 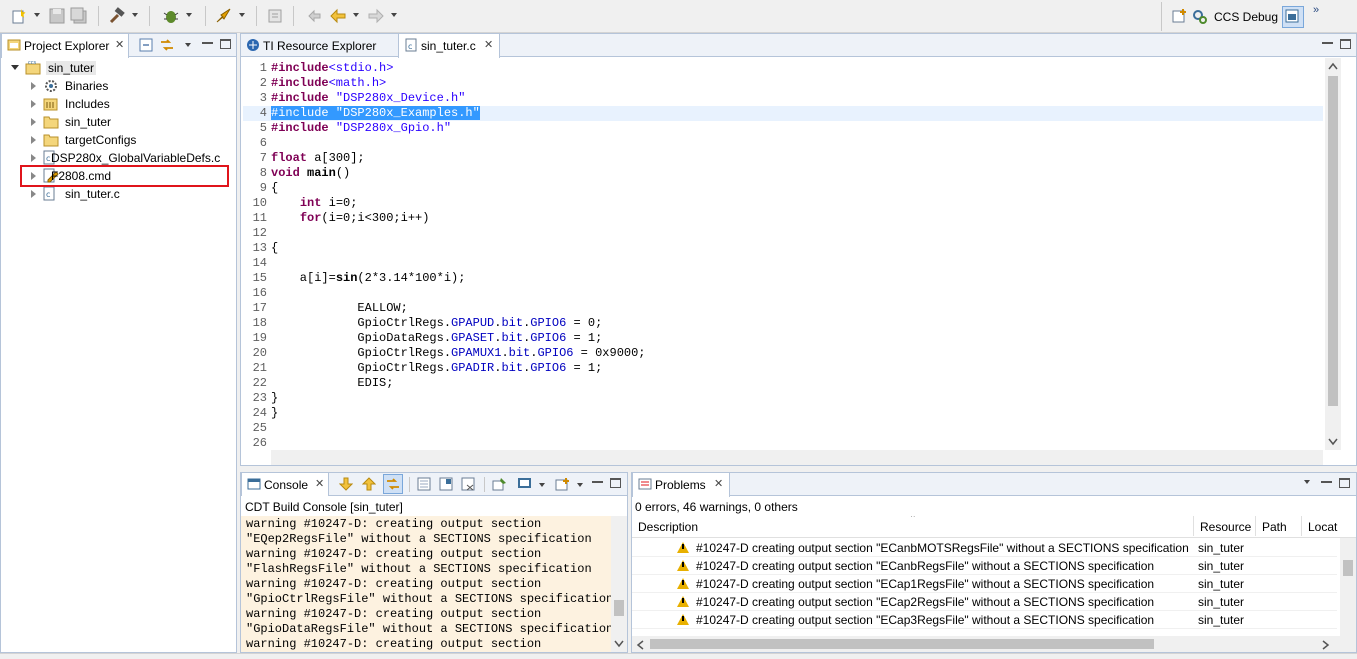 I want to click on display-console-icon, so click(x=525, y=484).